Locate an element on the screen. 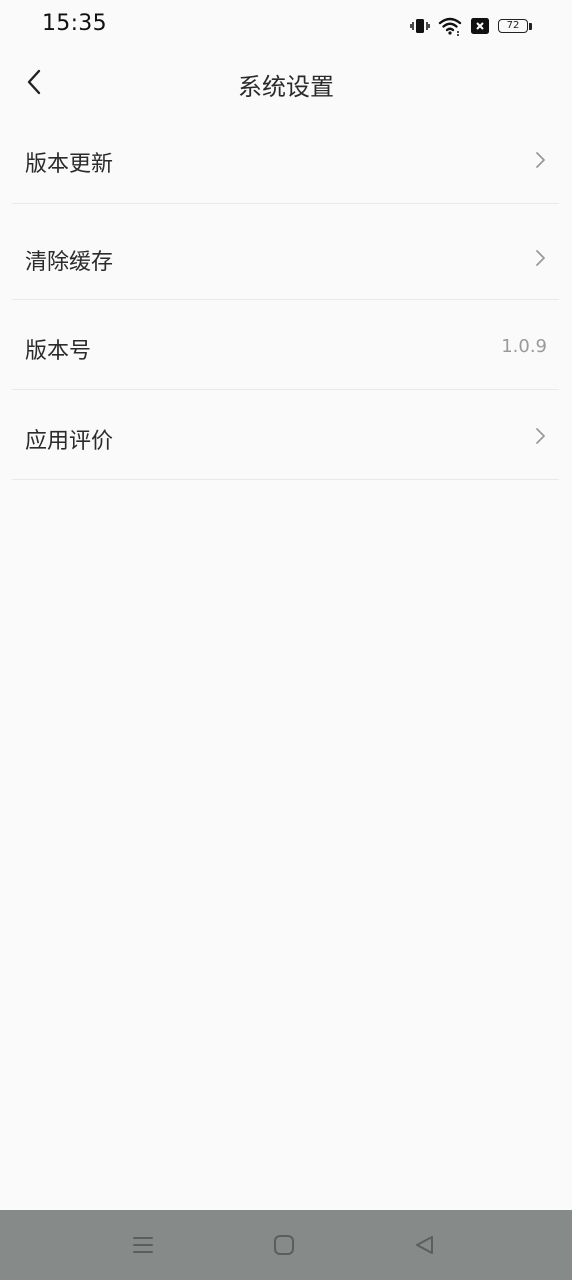  settings-item-label: 清除缓存 is located at coordinates (69, 262).